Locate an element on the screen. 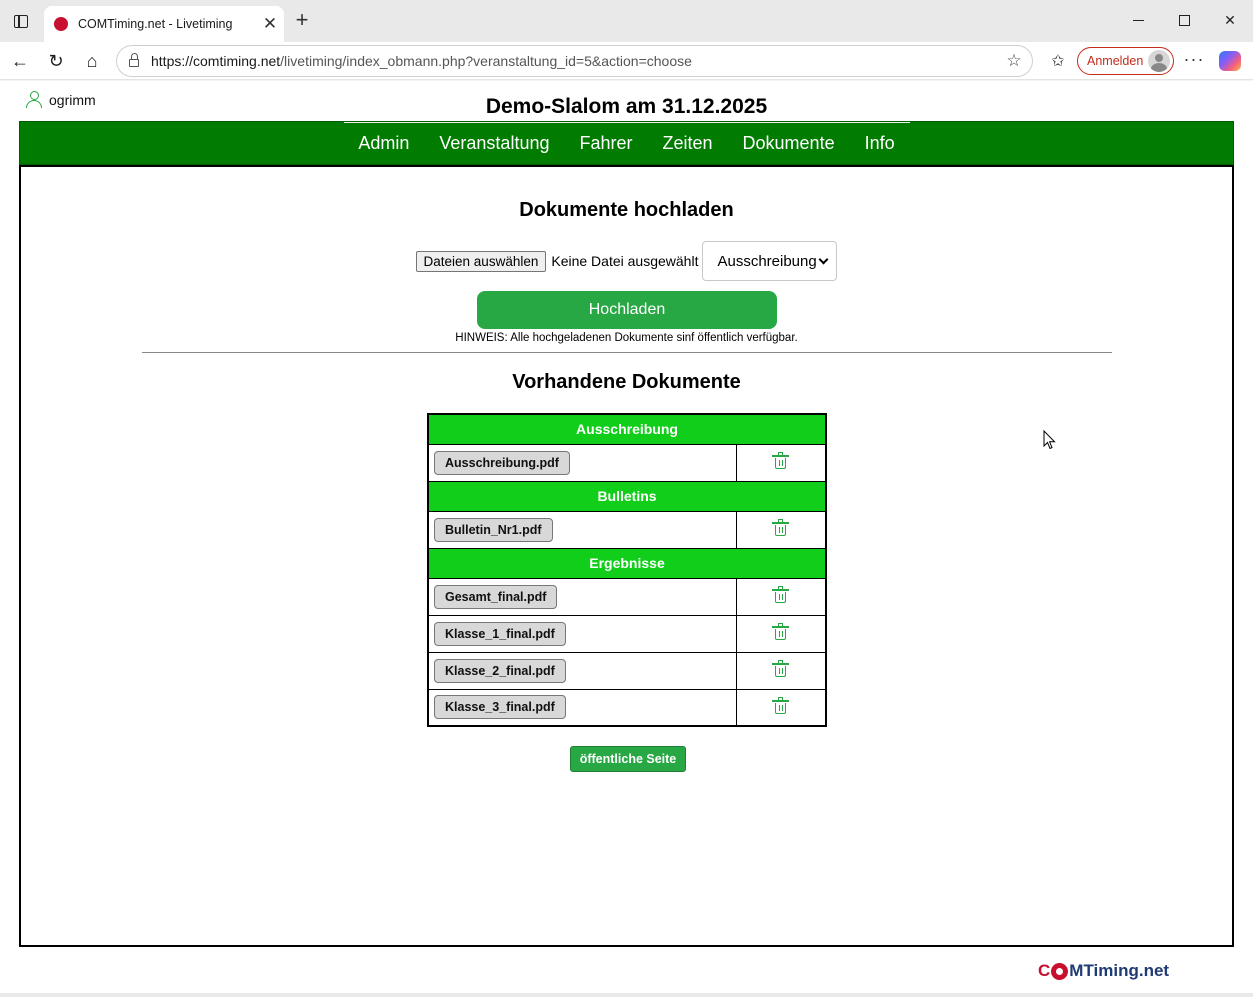 This screenshot has height=997, width=1253. logo-letter-c: C is located at coordinates (1044, 970).